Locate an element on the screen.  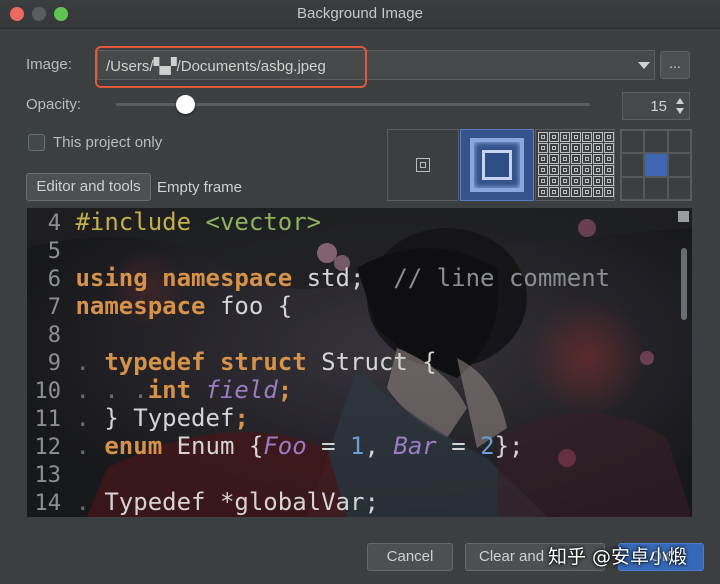
tab-editor-and-tools: Editor and tools is located at coordinates (88, 187).